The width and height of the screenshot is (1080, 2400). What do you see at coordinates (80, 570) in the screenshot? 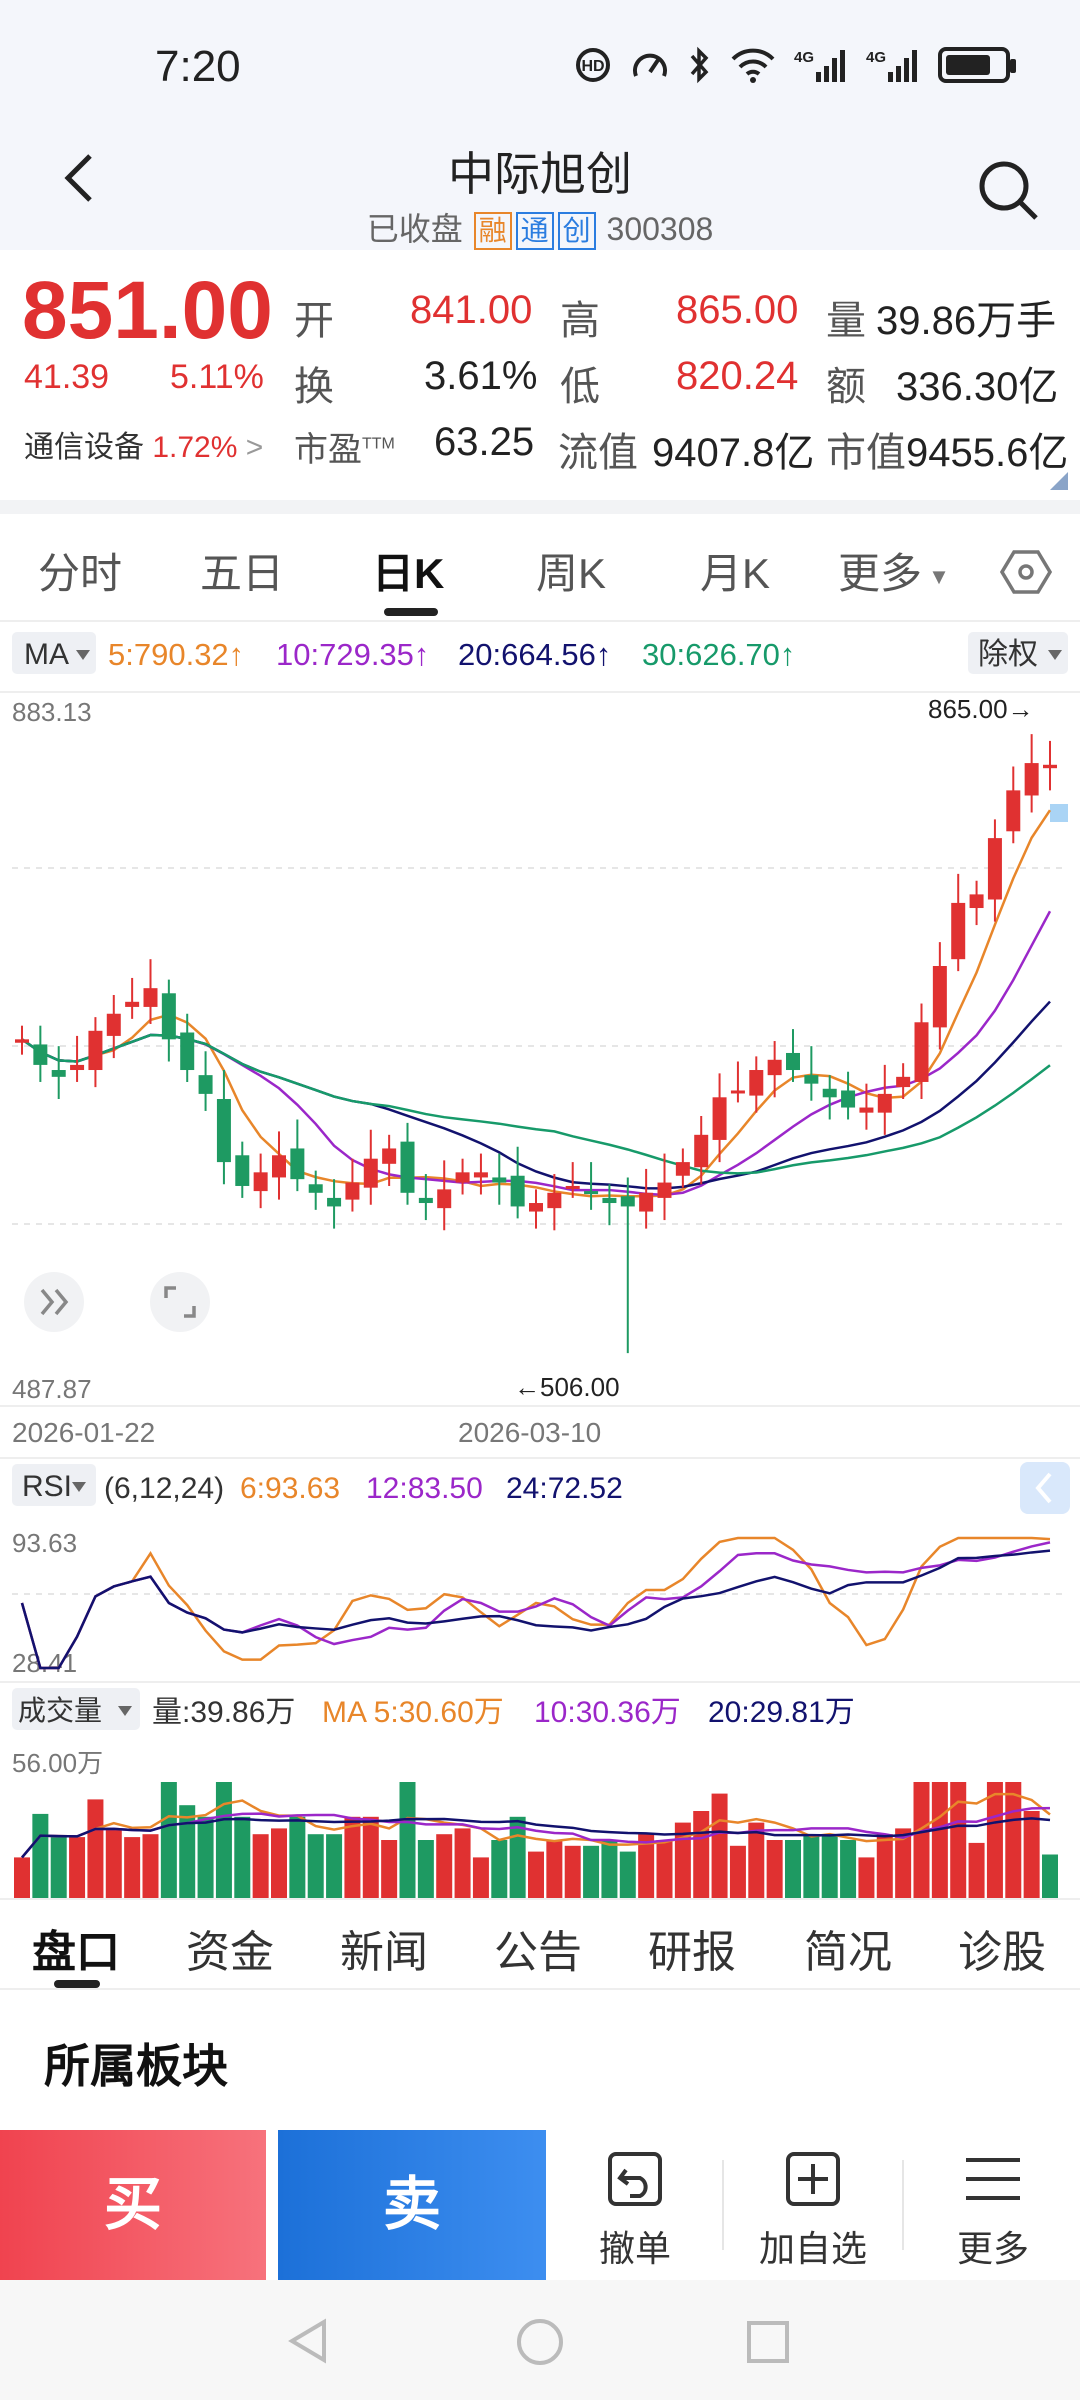
I see `tab-intraday: 分时` at bounding box center [80, 570].